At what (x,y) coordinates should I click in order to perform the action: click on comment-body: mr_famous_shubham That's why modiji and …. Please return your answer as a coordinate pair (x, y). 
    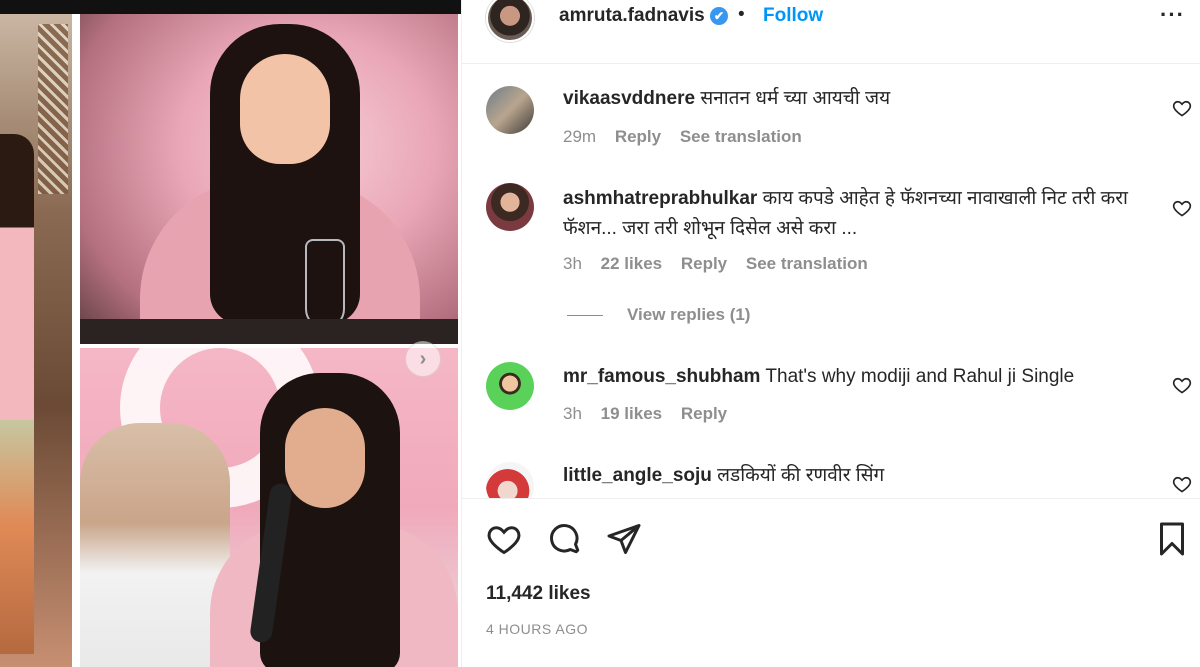
    Looking at the image, I should click on (853, 377).